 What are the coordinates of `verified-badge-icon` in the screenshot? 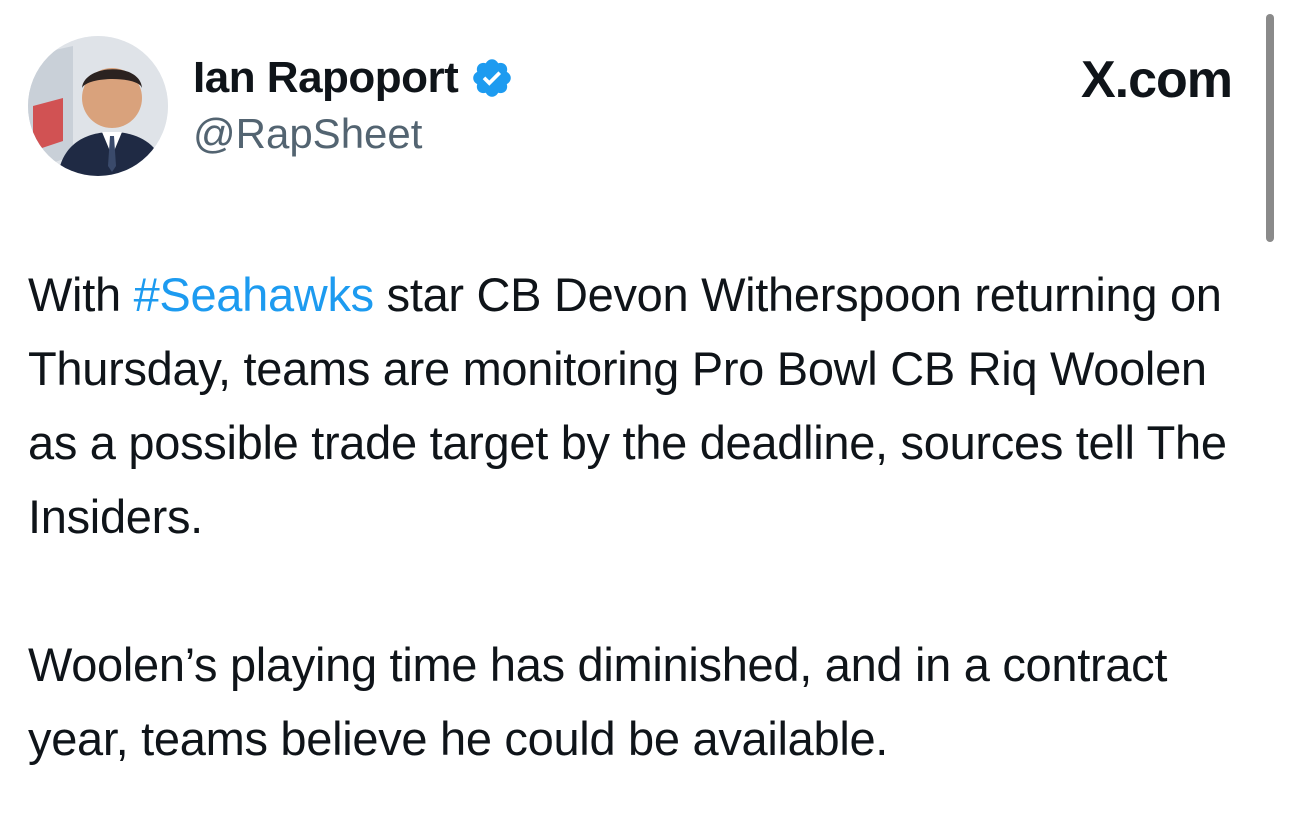 It's located at (492, 78).